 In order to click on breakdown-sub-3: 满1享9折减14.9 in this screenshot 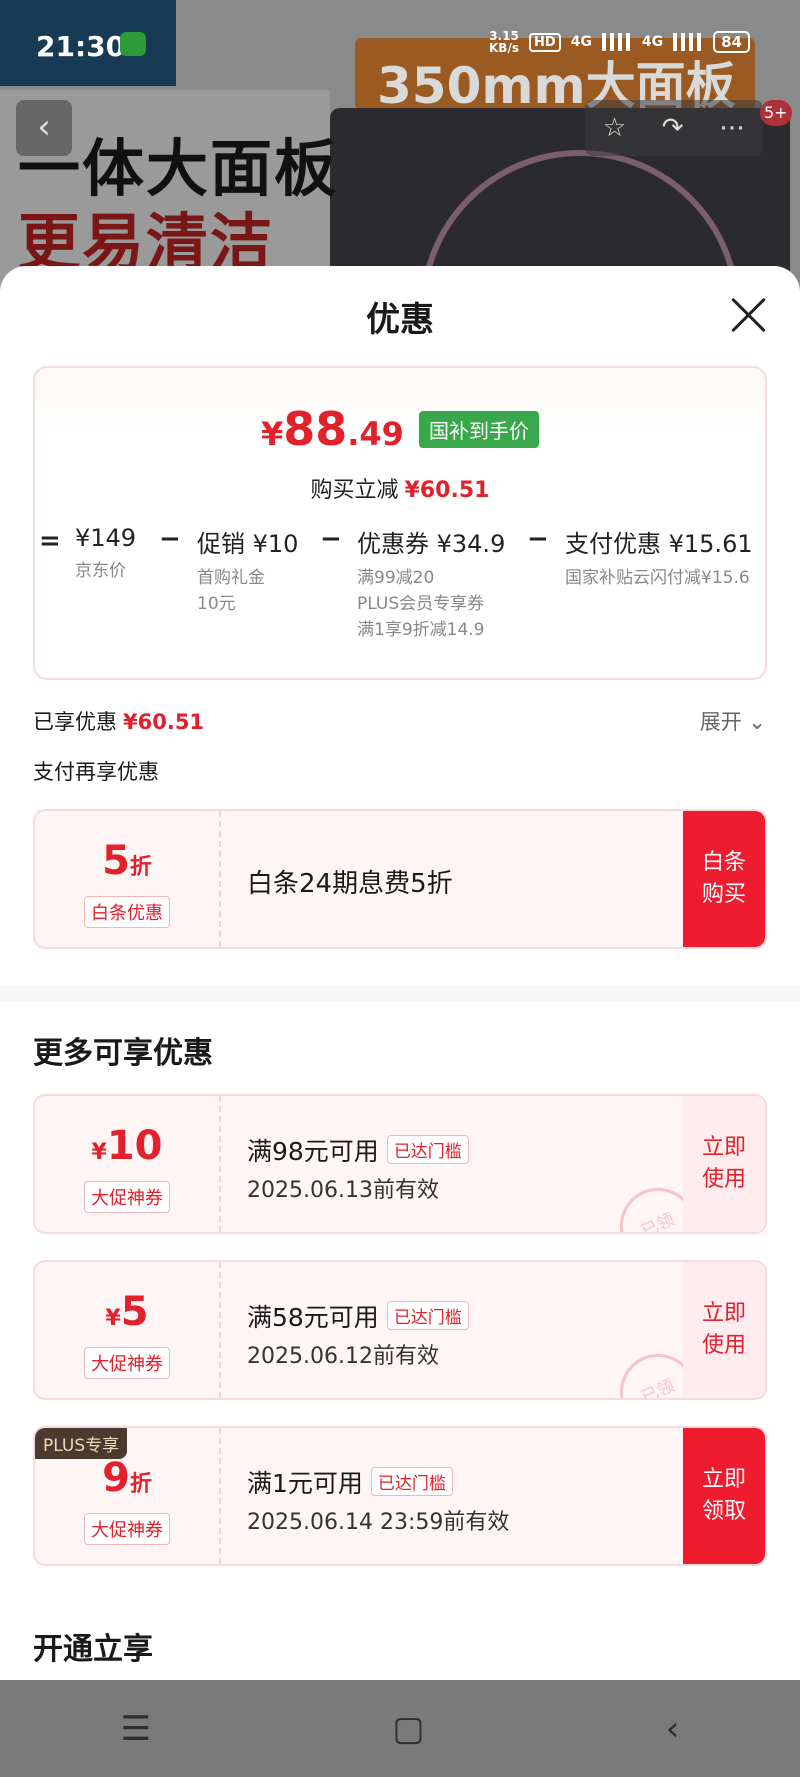, I will do `click(421, 630)`.